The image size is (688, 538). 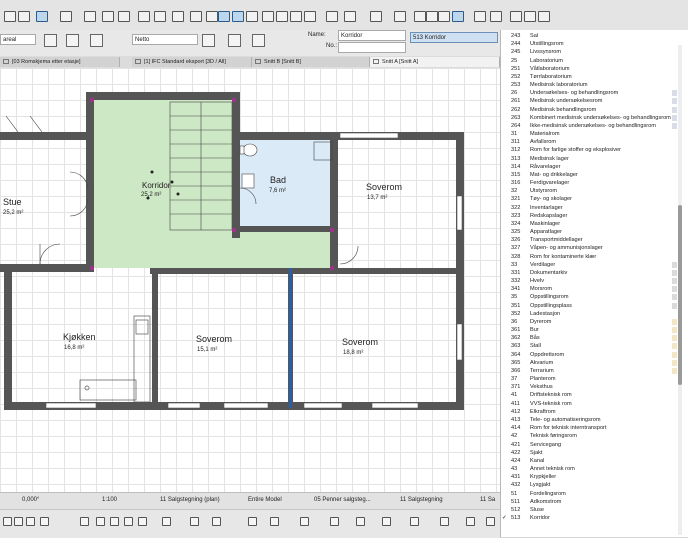 I want to click on polyline-tool-icon, so click(x=296, y=16).